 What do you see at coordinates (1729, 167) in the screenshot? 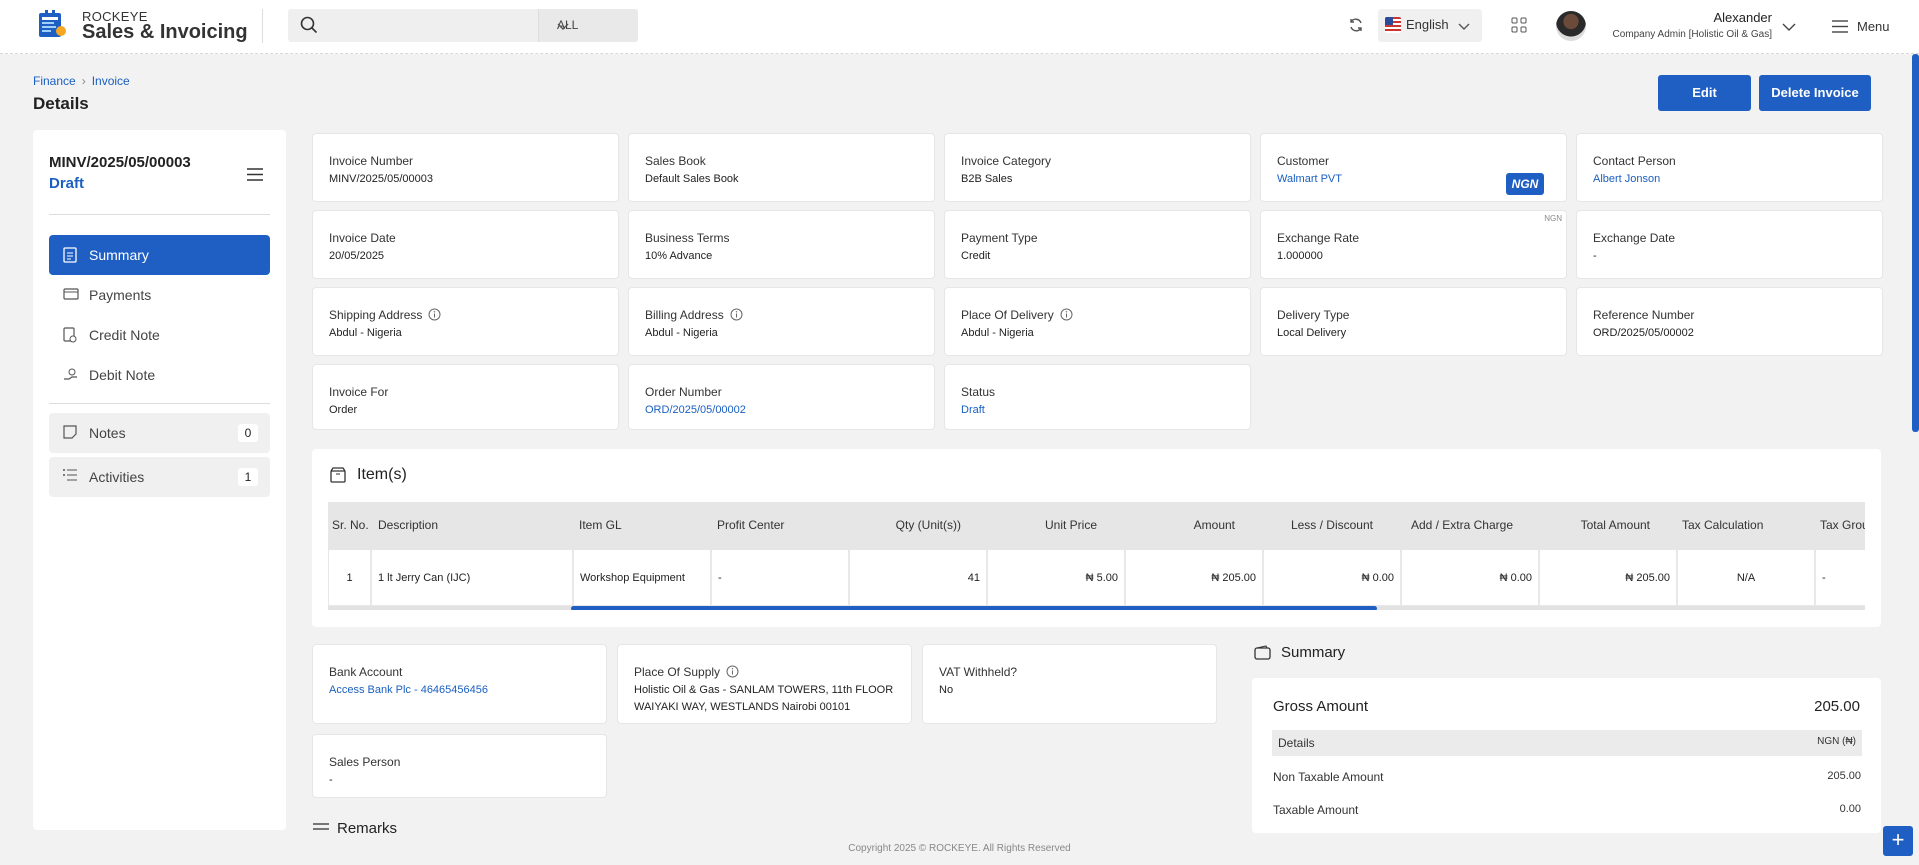
I see `contact-person-card: Contact Person Albert Jonson` at bounding box center [1729, 167].